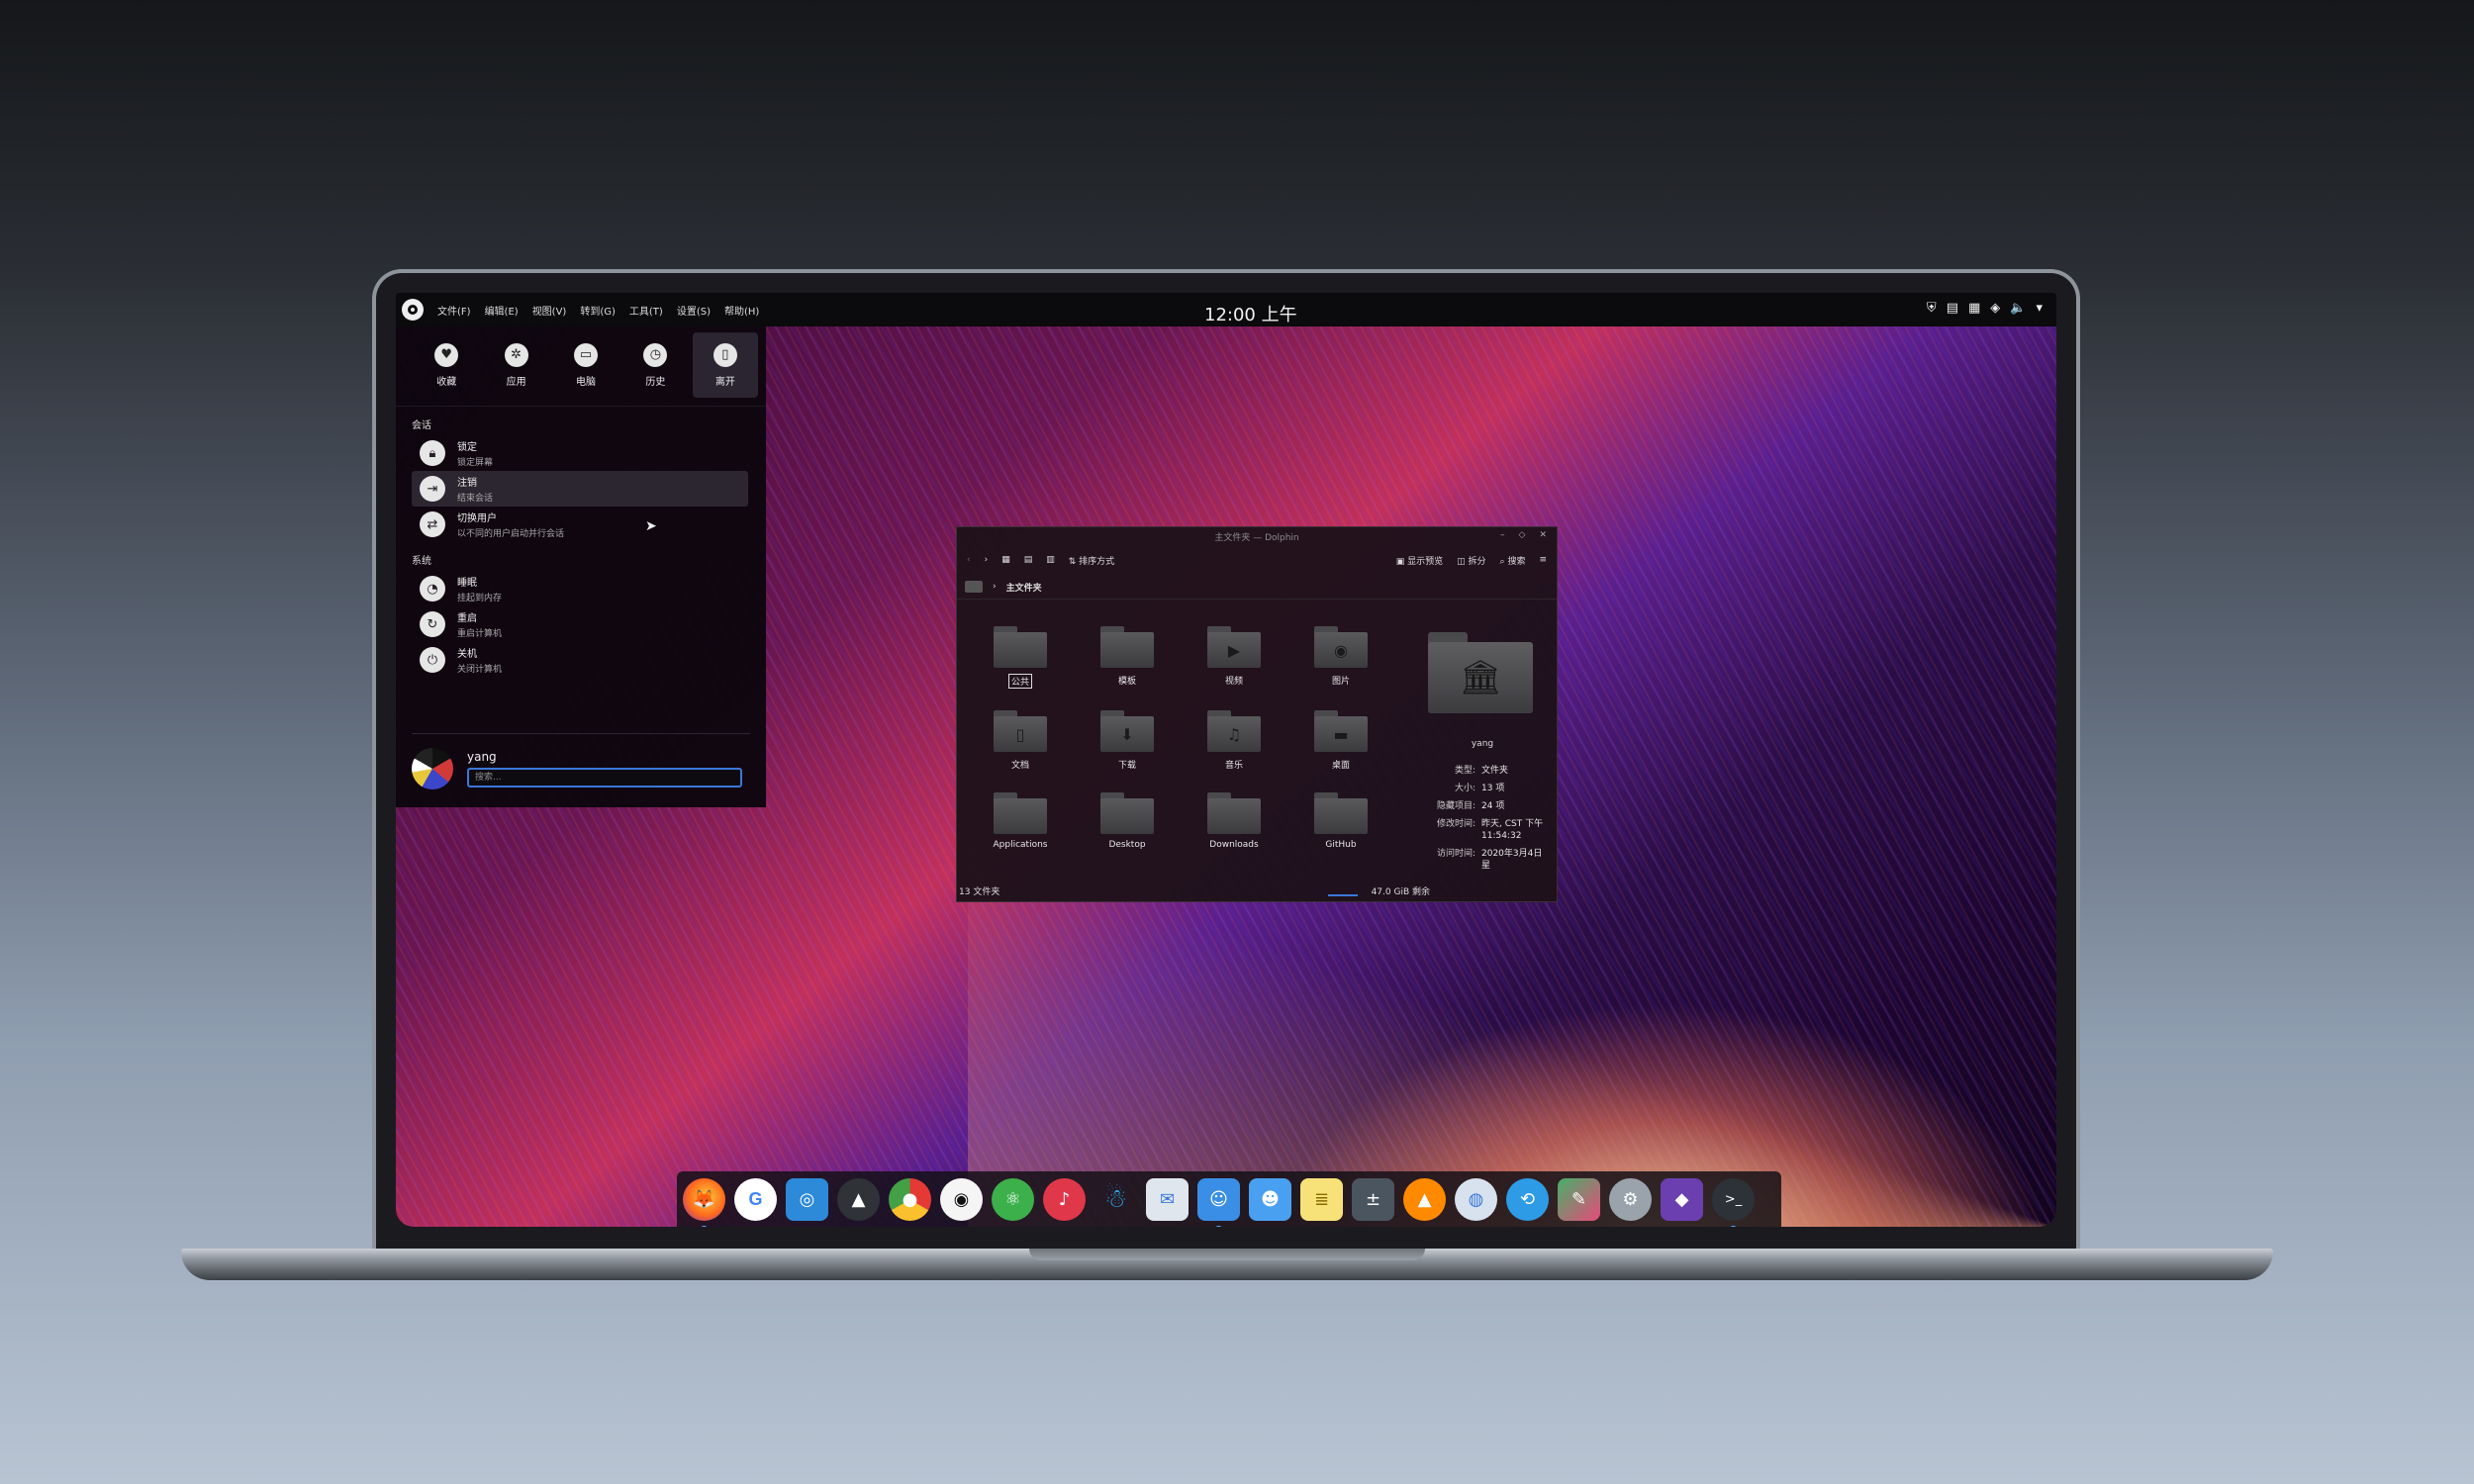 This screenshot has width=2474, height=1484. What do you see at coordinates (1340, 657) in the screenshot?
I see `file-item: ◉ 图片` at bounding box center [1340, 657].